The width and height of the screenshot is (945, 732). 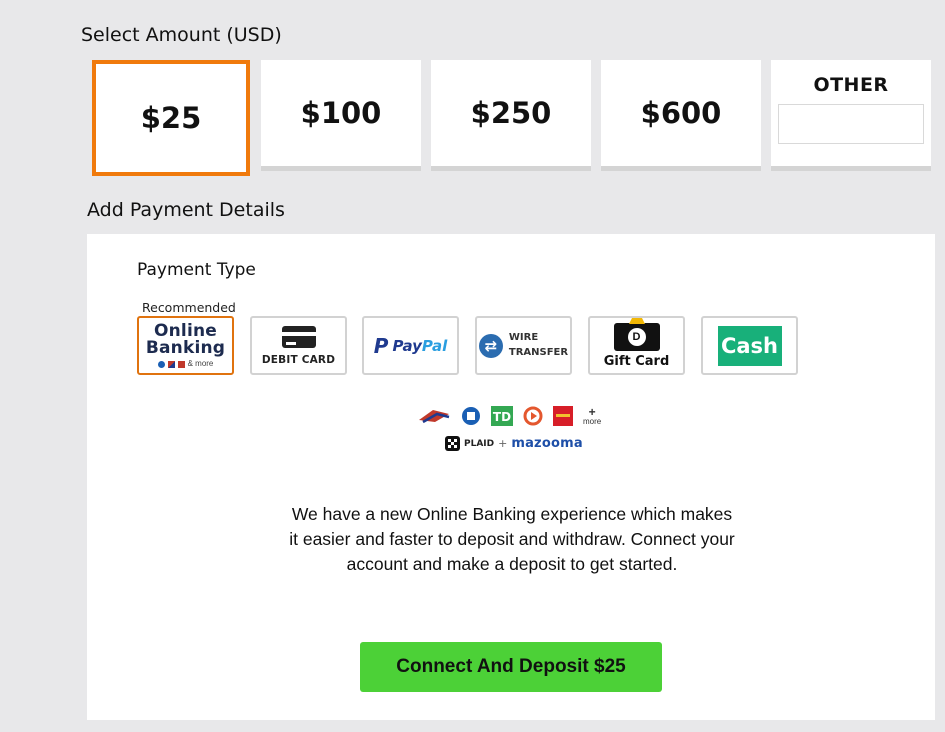 I want to click on amount-label: $100, so click(x=341, y=113).